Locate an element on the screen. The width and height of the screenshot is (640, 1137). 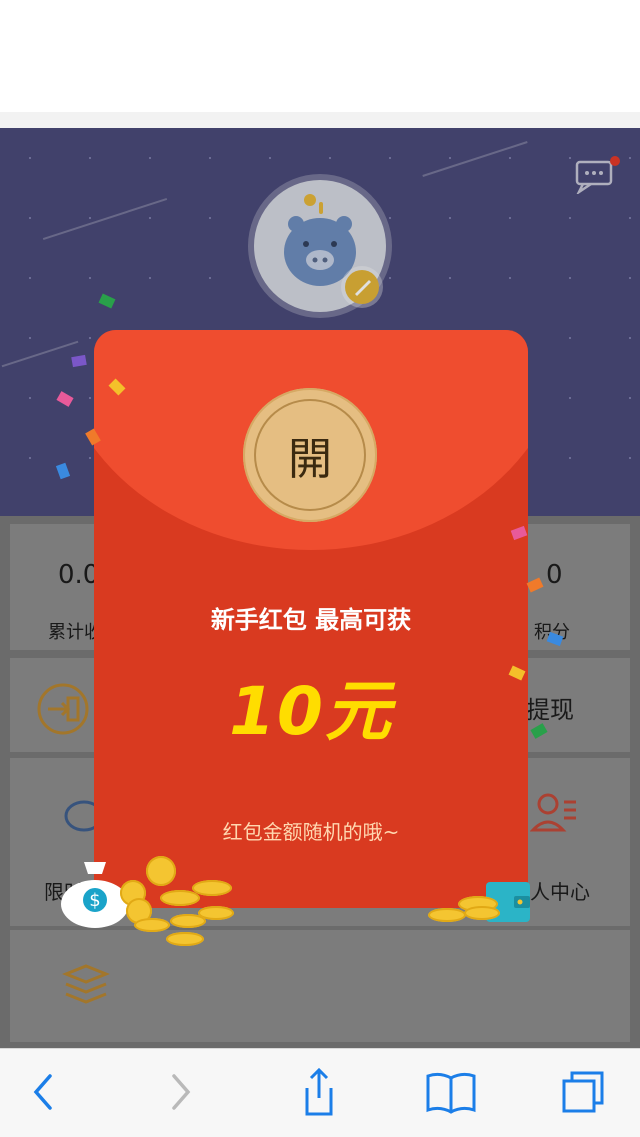
tabs-icon is located at coordinates (583, 1092).